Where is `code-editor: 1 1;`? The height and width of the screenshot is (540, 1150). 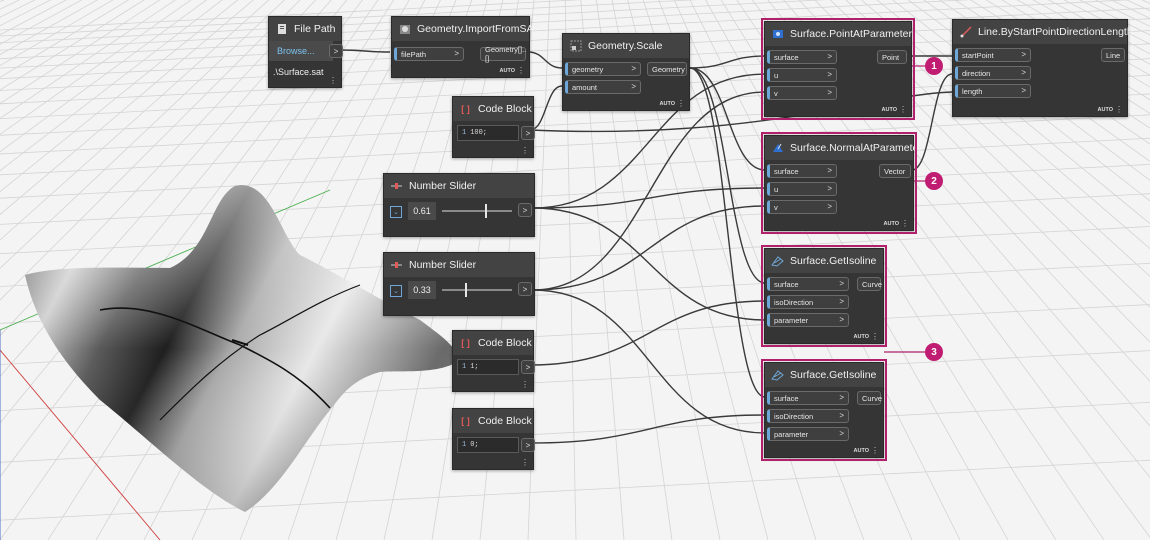
code-editor: 1 1; is located at coordinates (488, 367).